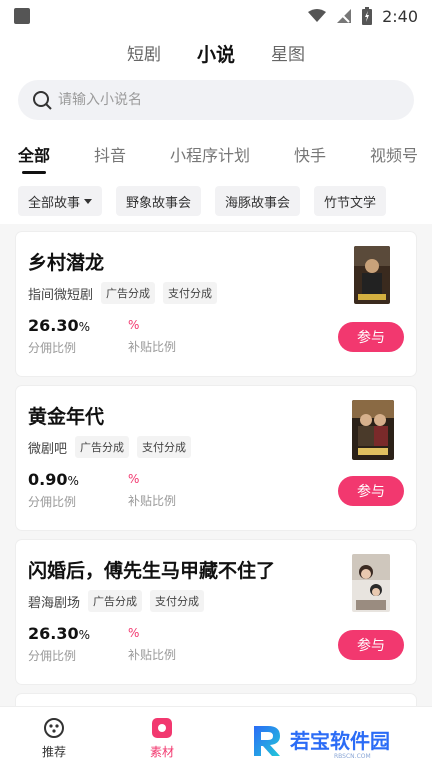  I want to click on nav-recommend-label: 推荐, so click(53, 752).